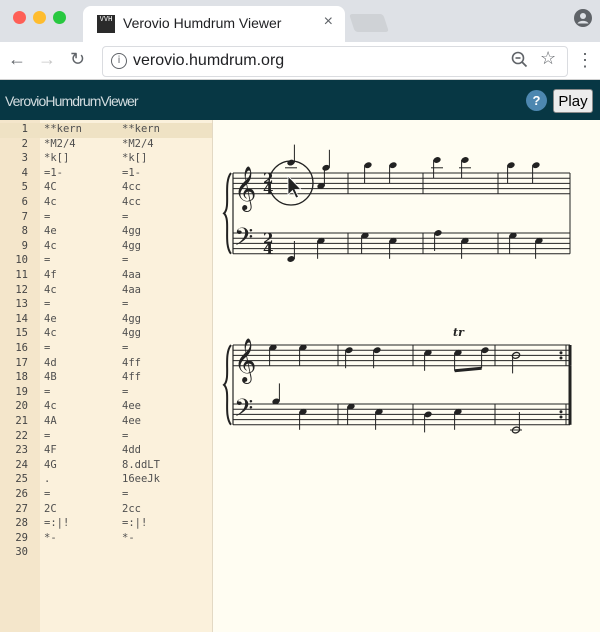 This screenshot has width=600, height=632. I want to click on minimize-window-button, so click(39, 17).